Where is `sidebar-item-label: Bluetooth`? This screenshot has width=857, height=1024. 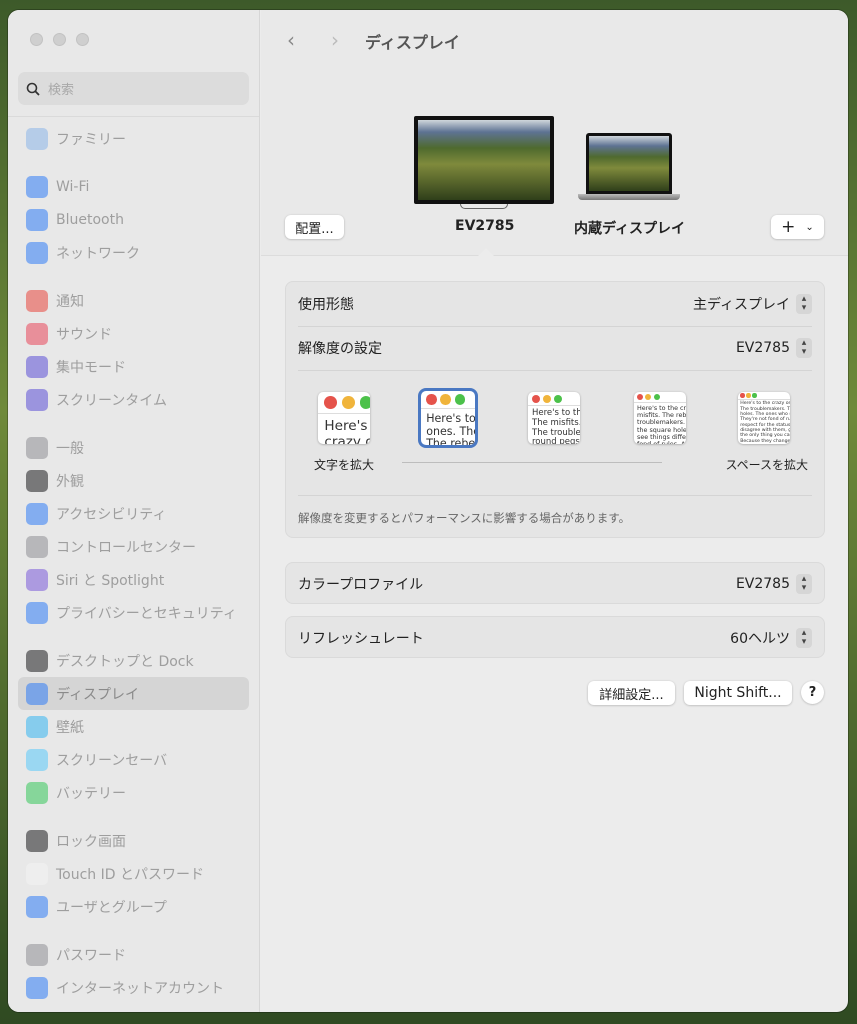
sidebar-item-label: Bluetooth is located at coordinates (90, 219).